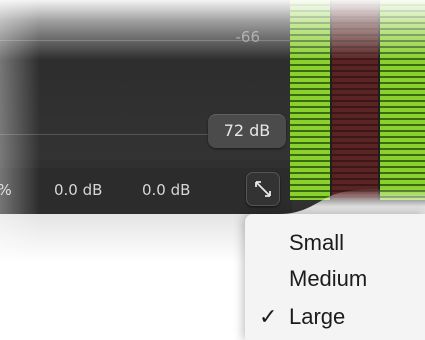 Image resolution: width=425 pixels, height=340 pixels. I want to click on readout-gain-2: 0.0 dB, so click(166, 190).